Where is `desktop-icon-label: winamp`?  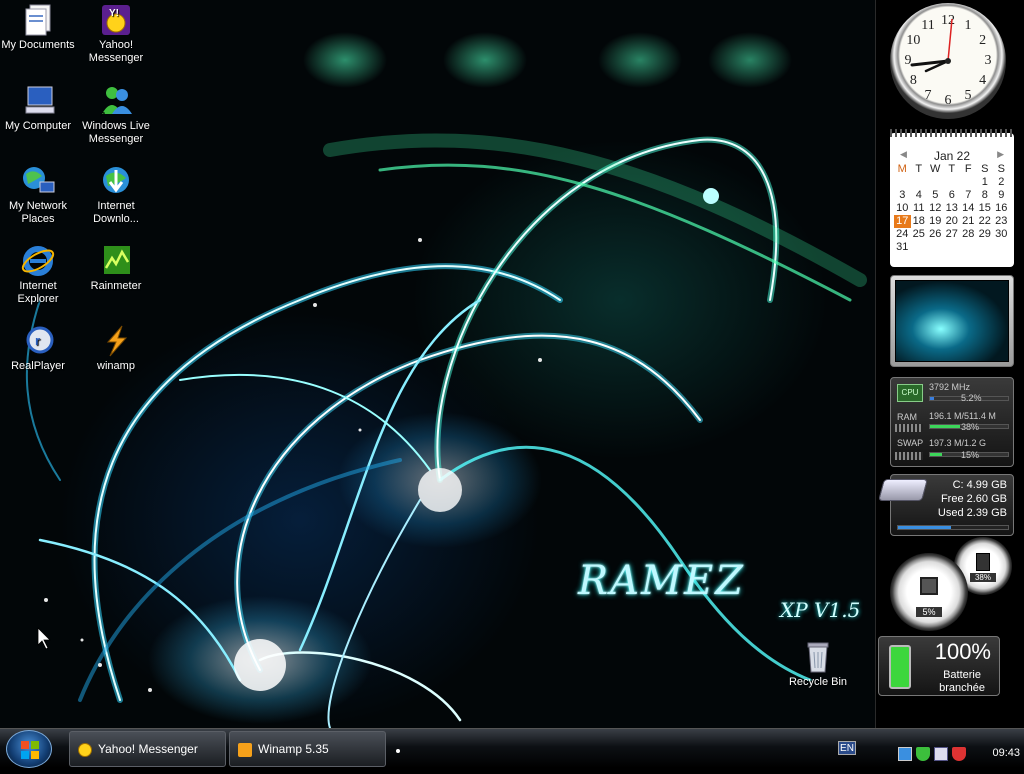 desktop-icon-label: winamp is located at coordinates (116, 366).